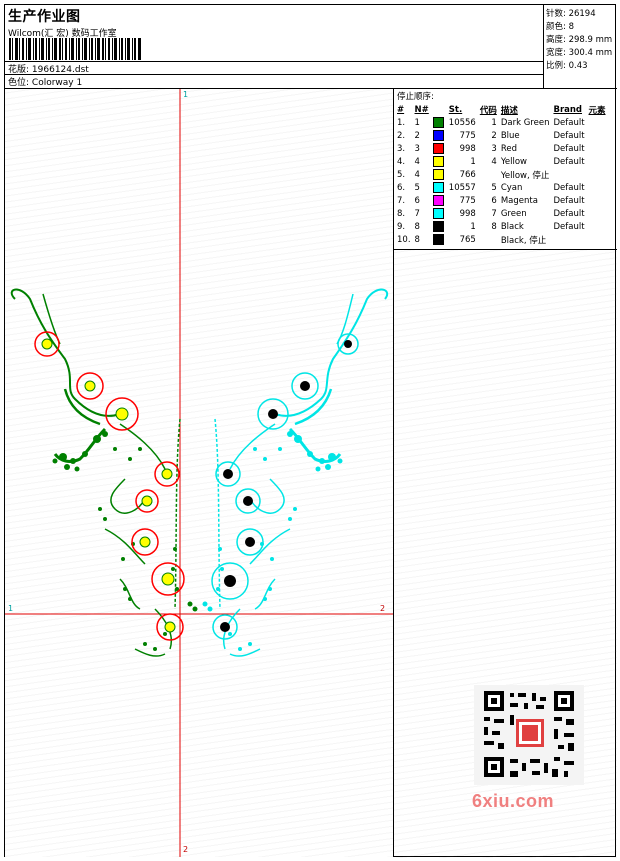 The width and height of the screenshot is (620, 861). Describe the element at coordinates (512, 226) in the screenshot. I see `color-description: Black` at that location.